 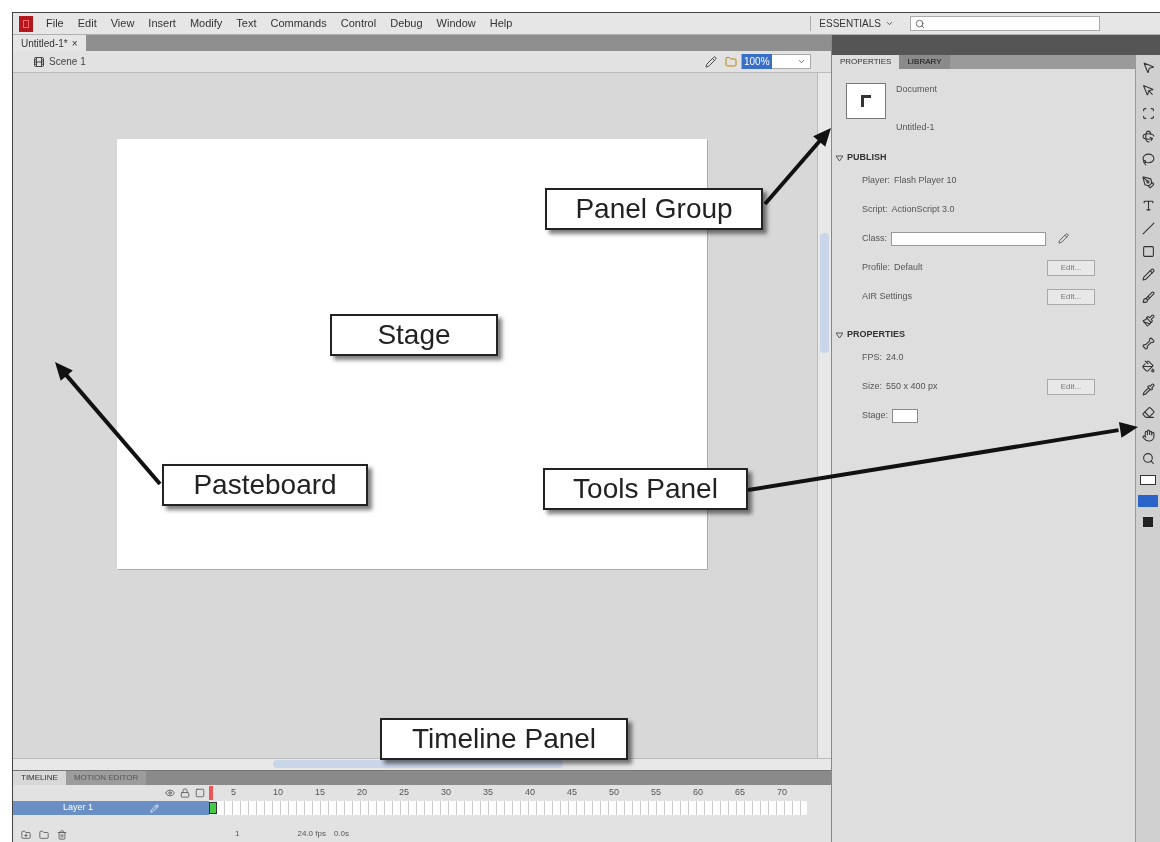 What do you see at coordinates (213, 808) in the screenshot?
I see `keyframe` at bounding box center [213, 808].